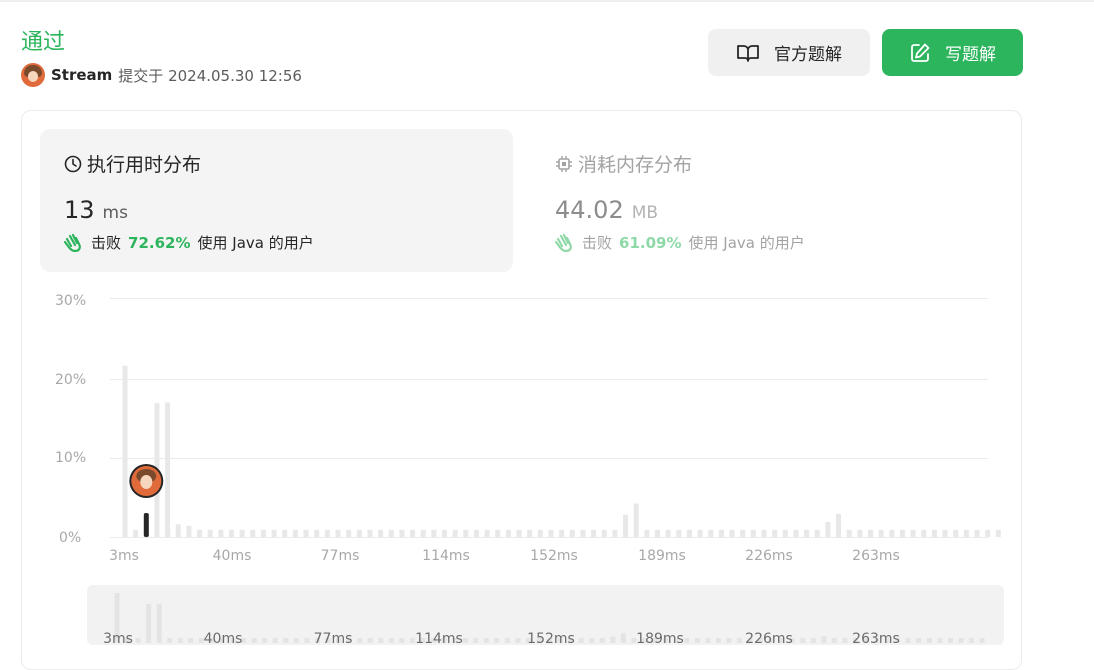  Describe the element at coordinates (660, 639) in the screenshot. I see `mini-x-tick-label: 189ms` at that location.